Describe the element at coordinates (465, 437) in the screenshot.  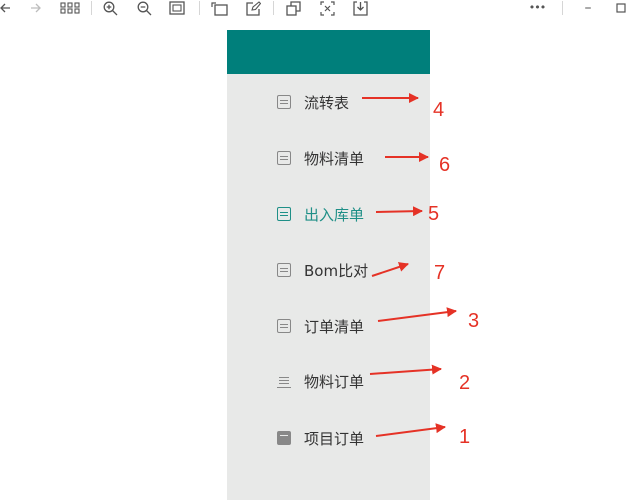
I see `annotation-number: 1` at that location.